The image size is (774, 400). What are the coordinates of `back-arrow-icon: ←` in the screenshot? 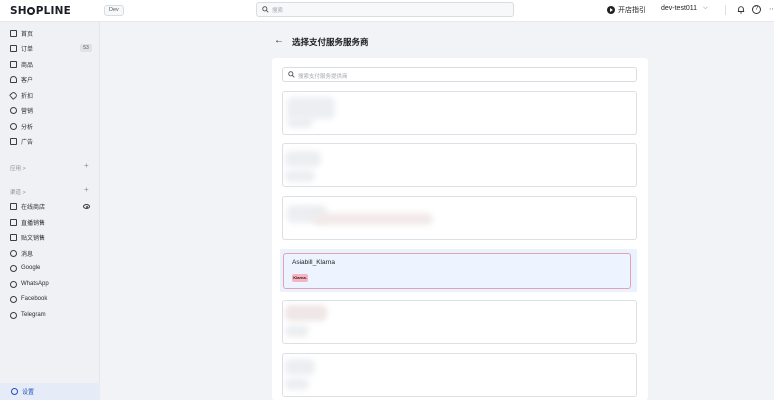 It's located at (279, 40).